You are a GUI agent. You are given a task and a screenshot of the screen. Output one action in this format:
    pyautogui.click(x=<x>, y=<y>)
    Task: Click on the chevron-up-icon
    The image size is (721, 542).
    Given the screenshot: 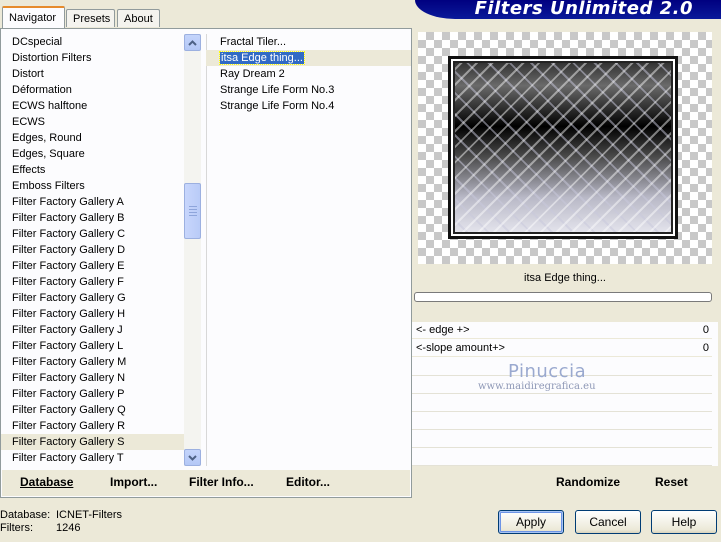 What is the action you would take?
    pyautogui.click(x=192, y=42)
    